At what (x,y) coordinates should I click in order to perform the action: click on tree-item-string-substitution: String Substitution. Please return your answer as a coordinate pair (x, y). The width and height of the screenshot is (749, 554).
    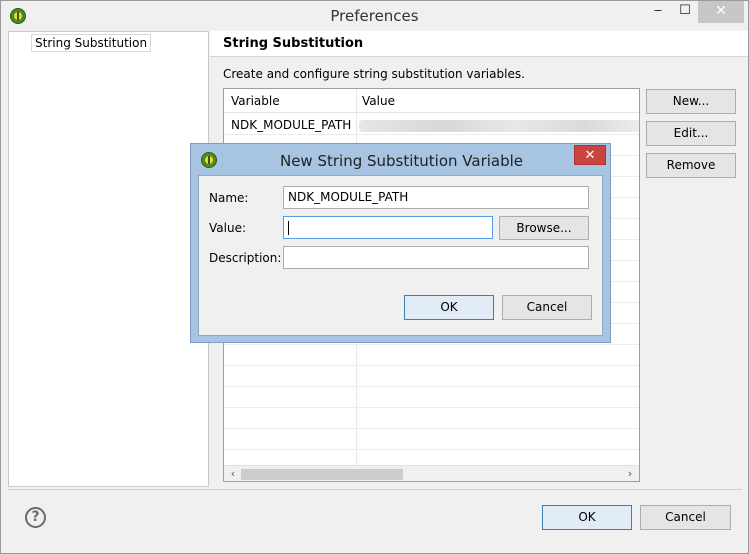
    Looking at the image, I should click on (91, 43).